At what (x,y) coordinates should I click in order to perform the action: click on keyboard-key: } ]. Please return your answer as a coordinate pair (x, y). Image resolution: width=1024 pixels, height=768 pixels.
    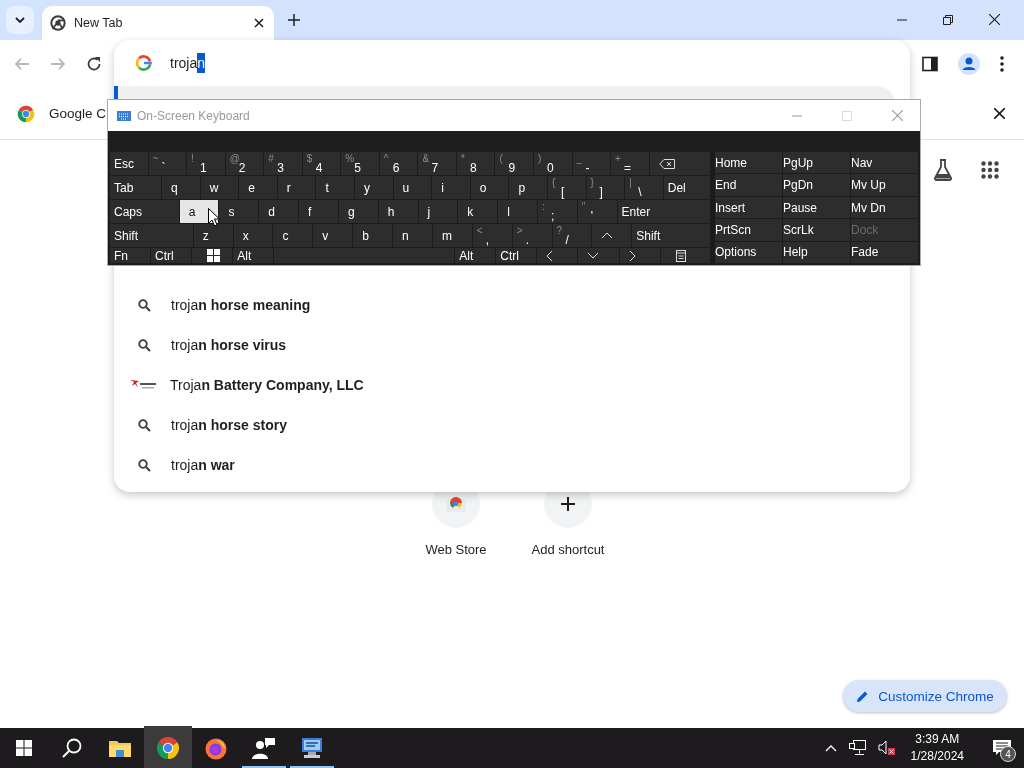
    Looking at the image, I should click on (605, 187).